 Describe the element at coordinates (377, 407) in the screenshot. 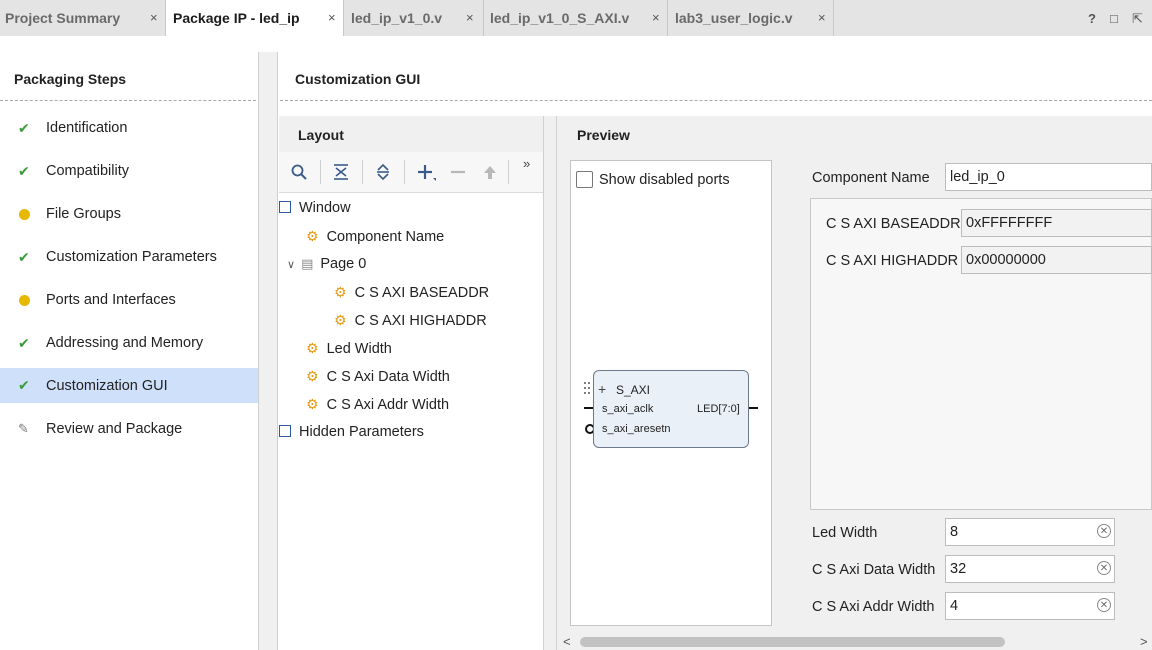

I see `tree-item-c-s-axi-addr-width: ⚙ C S Axi Addr Width` at that location.